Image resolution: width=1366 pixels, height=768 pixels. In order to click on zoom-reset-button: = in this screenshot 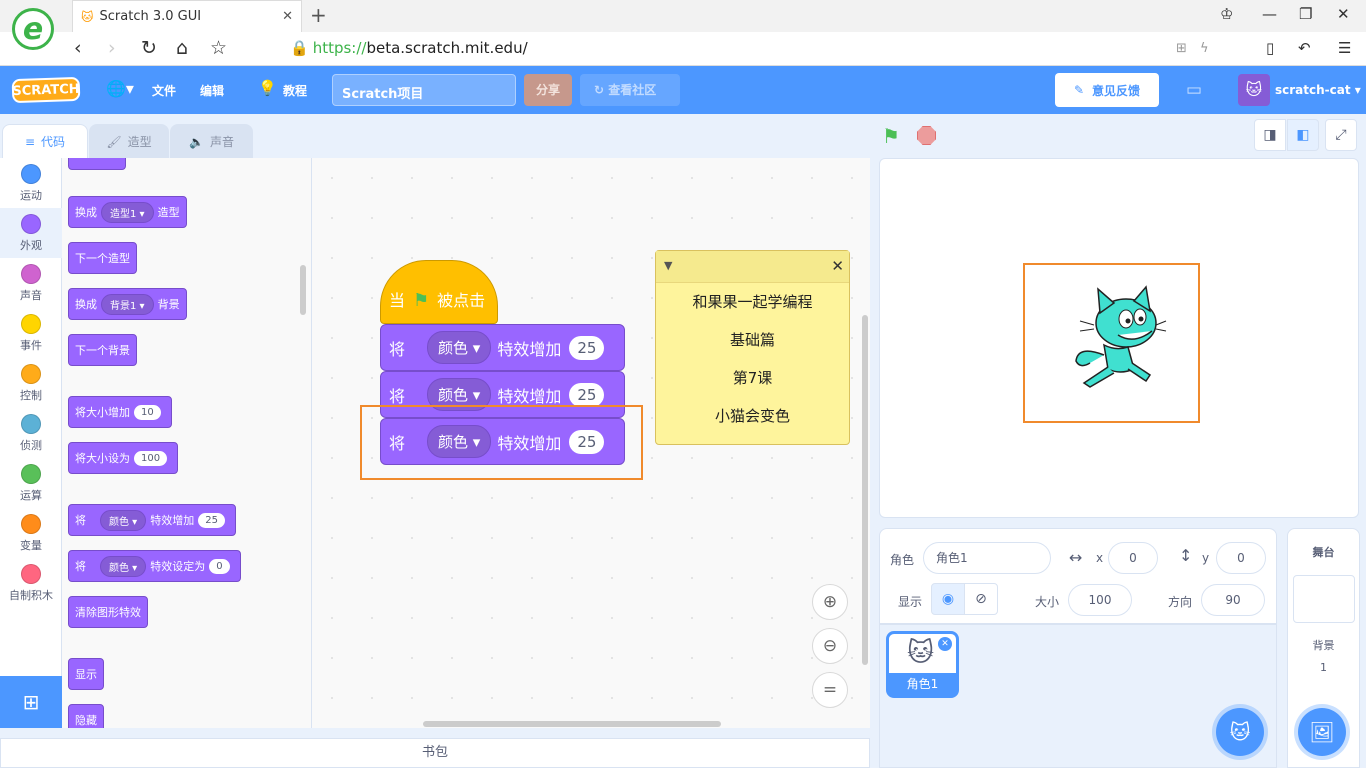, I will do `click(830, 690)`.